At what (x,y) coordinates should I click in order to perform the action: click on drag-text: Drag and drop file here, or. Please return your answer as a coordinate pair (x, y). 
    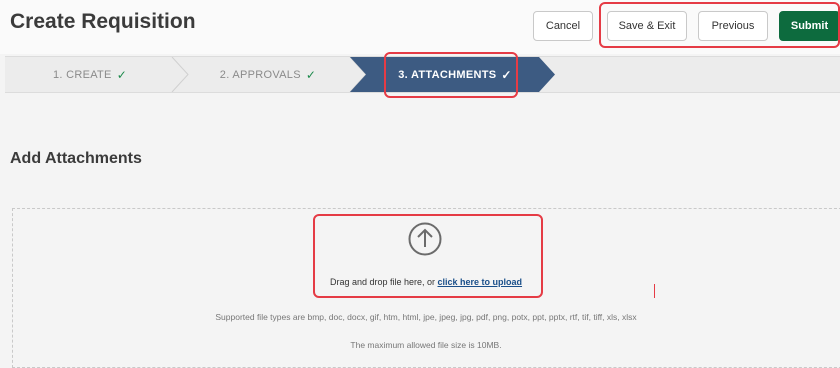
    Looking at the image, I should click on (383, 282).